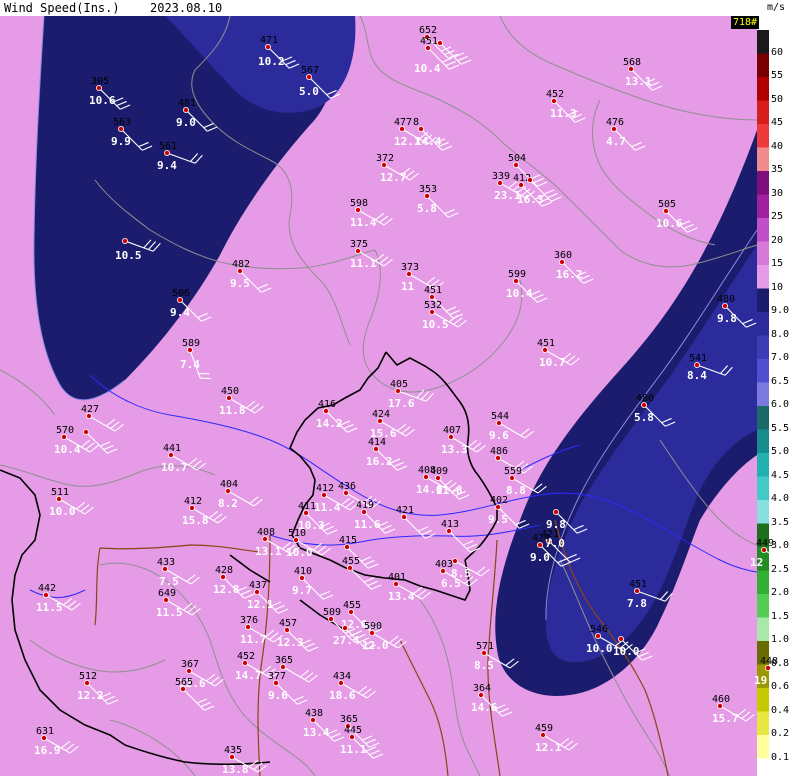  I want to click on station-speed-label: 15.7, so click(725, 718).